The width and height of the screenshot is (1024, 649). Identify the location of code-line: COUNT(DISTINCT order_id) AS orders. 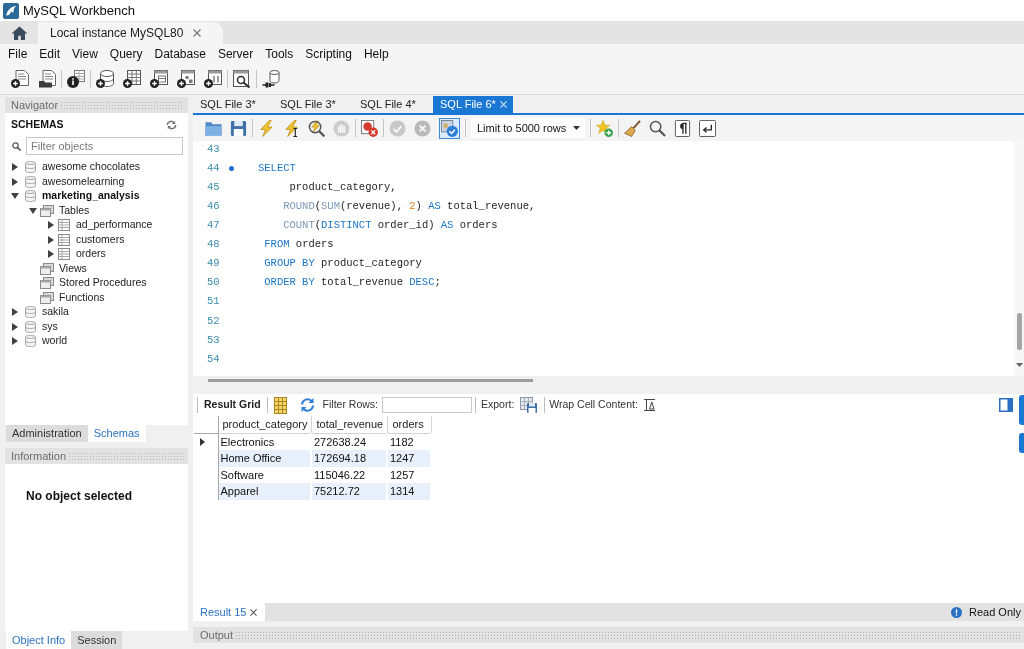
(390, 226).